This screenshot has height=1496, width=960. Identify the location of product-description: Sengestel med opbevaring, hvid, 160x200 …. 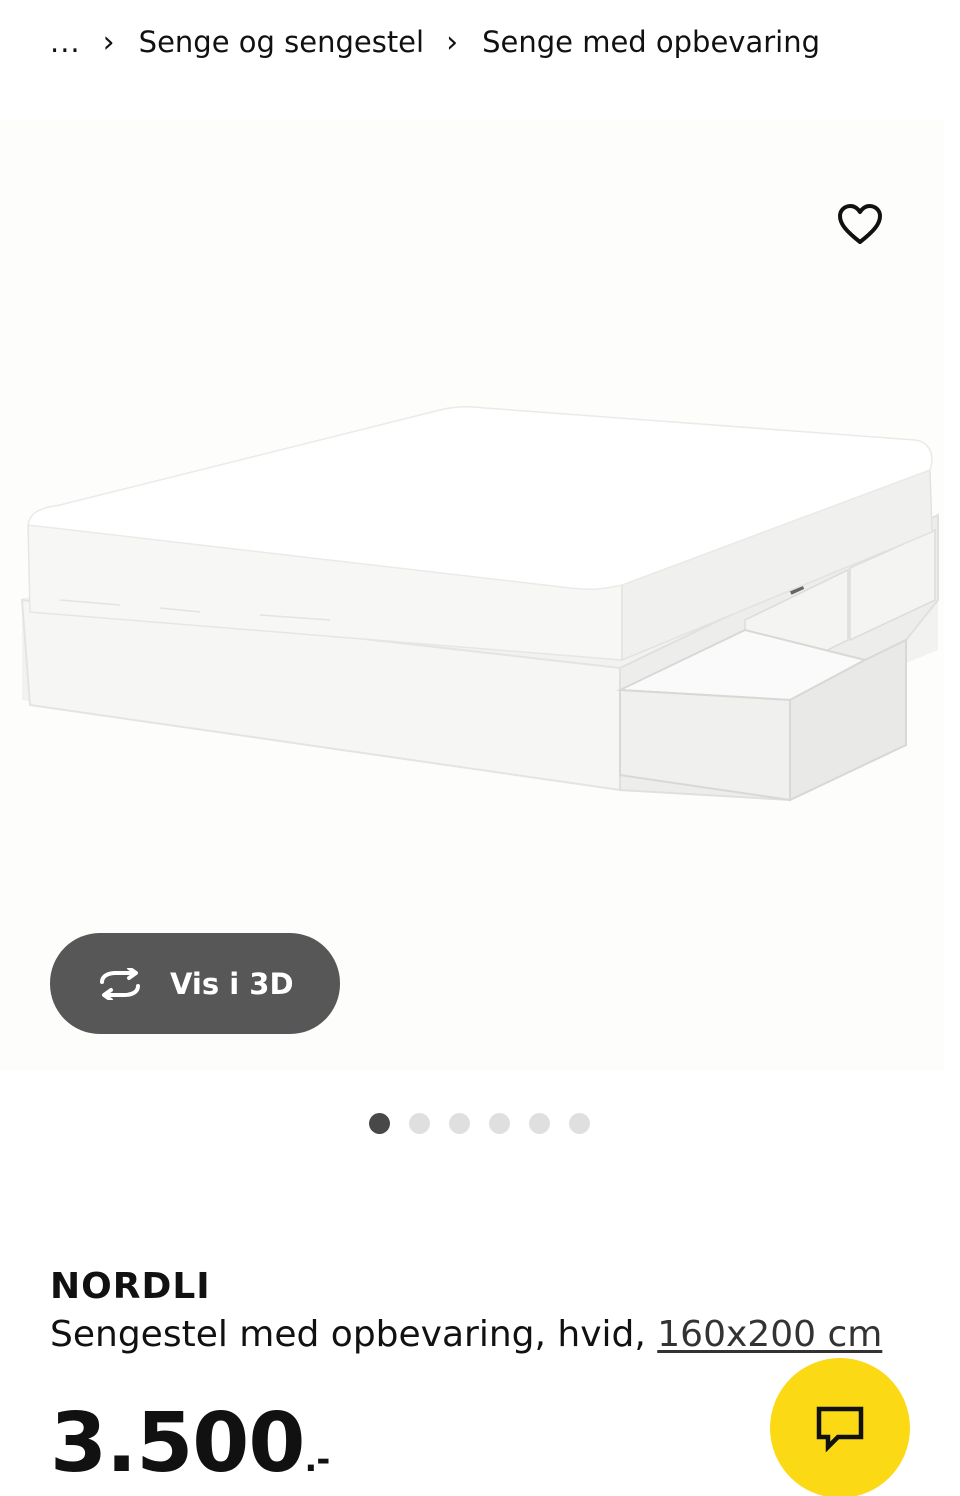
(466, 1334).